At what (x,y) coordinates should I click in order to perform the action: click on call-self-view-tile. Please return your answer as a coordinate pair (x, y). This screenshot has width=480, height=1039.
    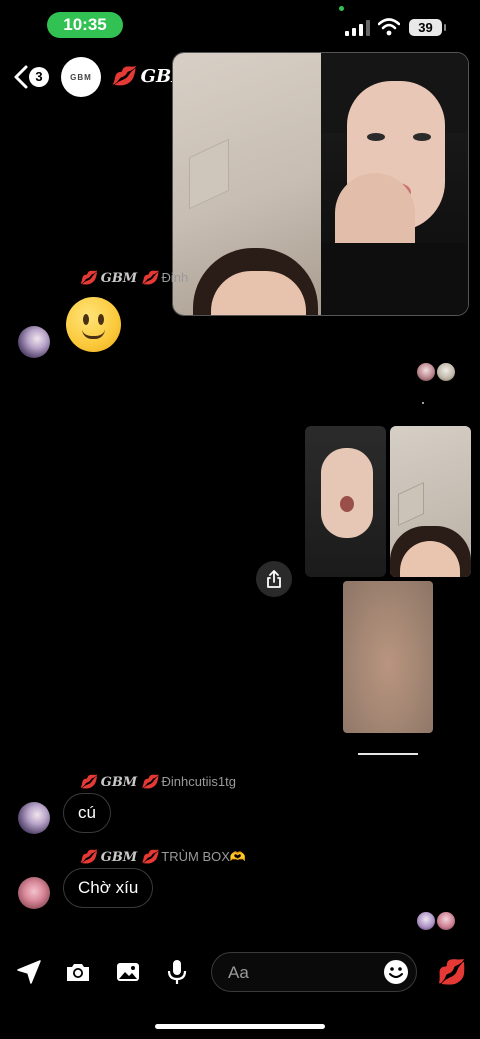
    Looking at the image, I should click on (394, 184).